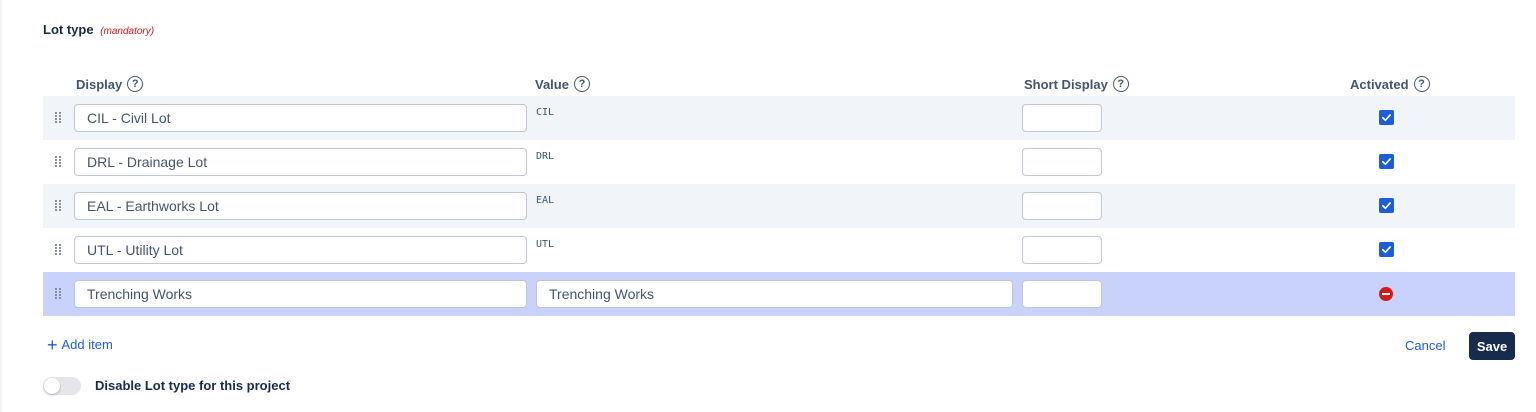 This screenshot has height=412, width=1536. Describe the element at coordinates (68, 29) in the screenshot. I see `section-title-text: Lot type` at that location.